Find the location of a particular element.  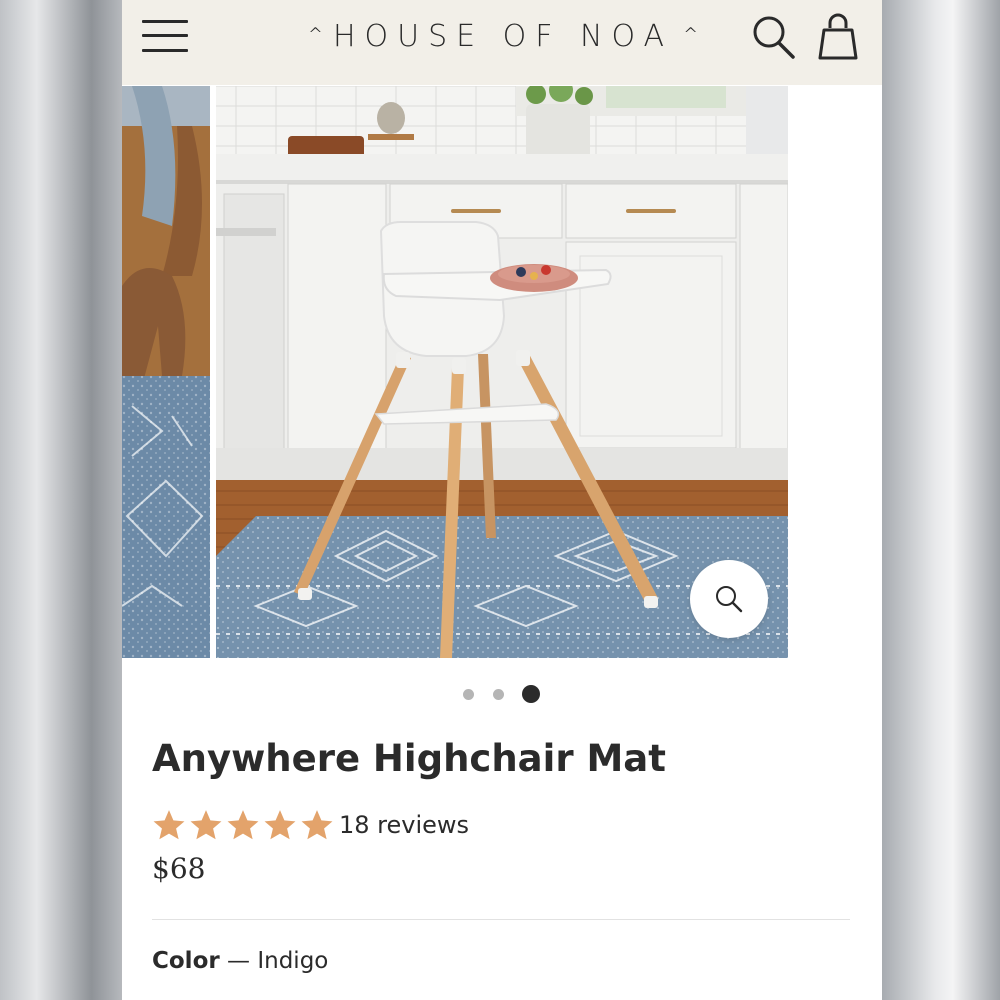

left-blur-background is located at coordinates (61, 500).